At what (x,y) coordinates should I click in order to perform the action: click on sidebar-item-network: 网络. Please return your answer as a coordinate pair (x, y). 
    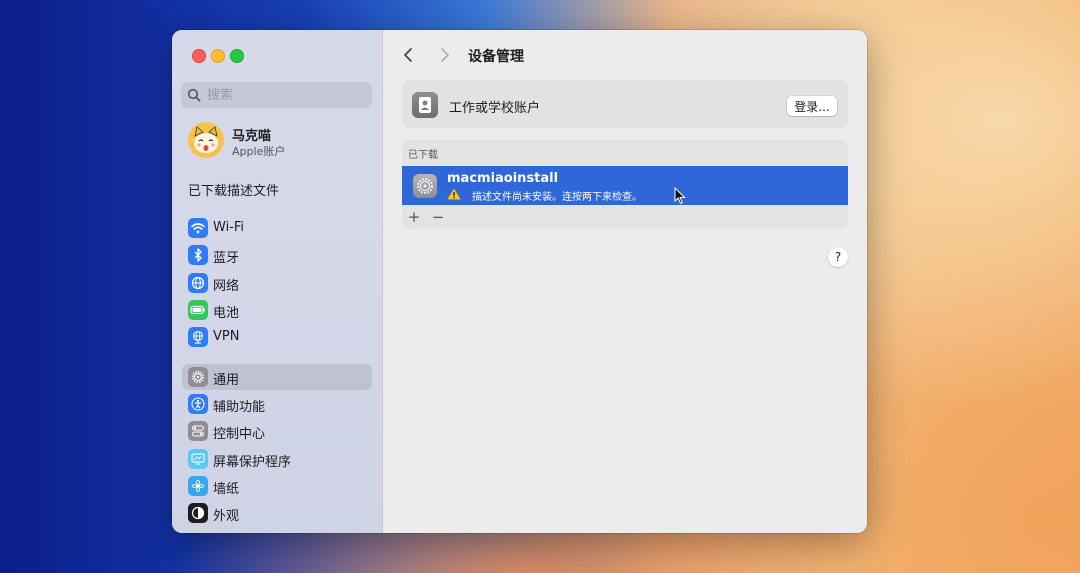
    Looking at the image, I should click on (277, 283).